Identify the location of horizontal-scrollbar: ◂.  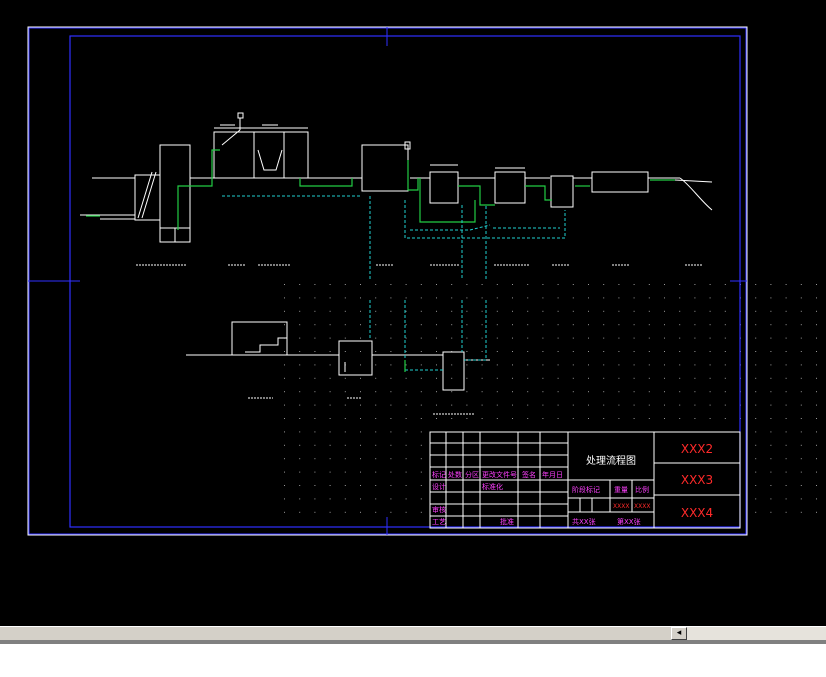
(413, 633).